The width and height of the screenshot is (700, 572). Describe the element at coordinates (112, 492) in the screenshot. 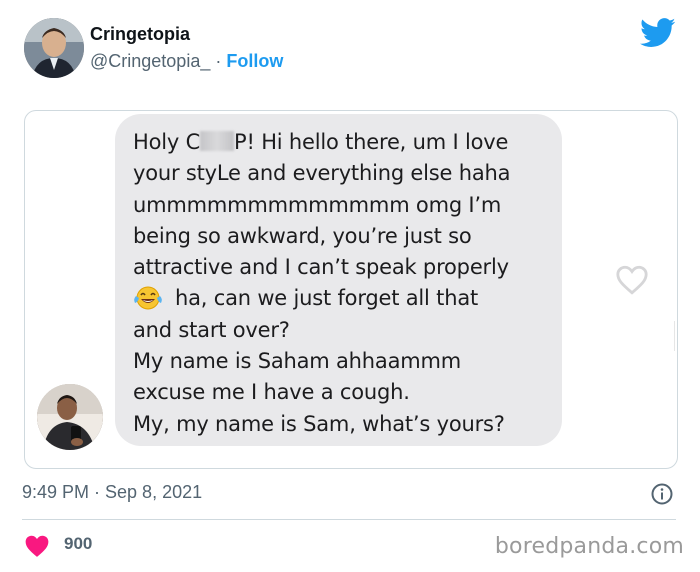

I see `tweet-timestamp: 9:49 PM · Sep 8, 2021` at that location.